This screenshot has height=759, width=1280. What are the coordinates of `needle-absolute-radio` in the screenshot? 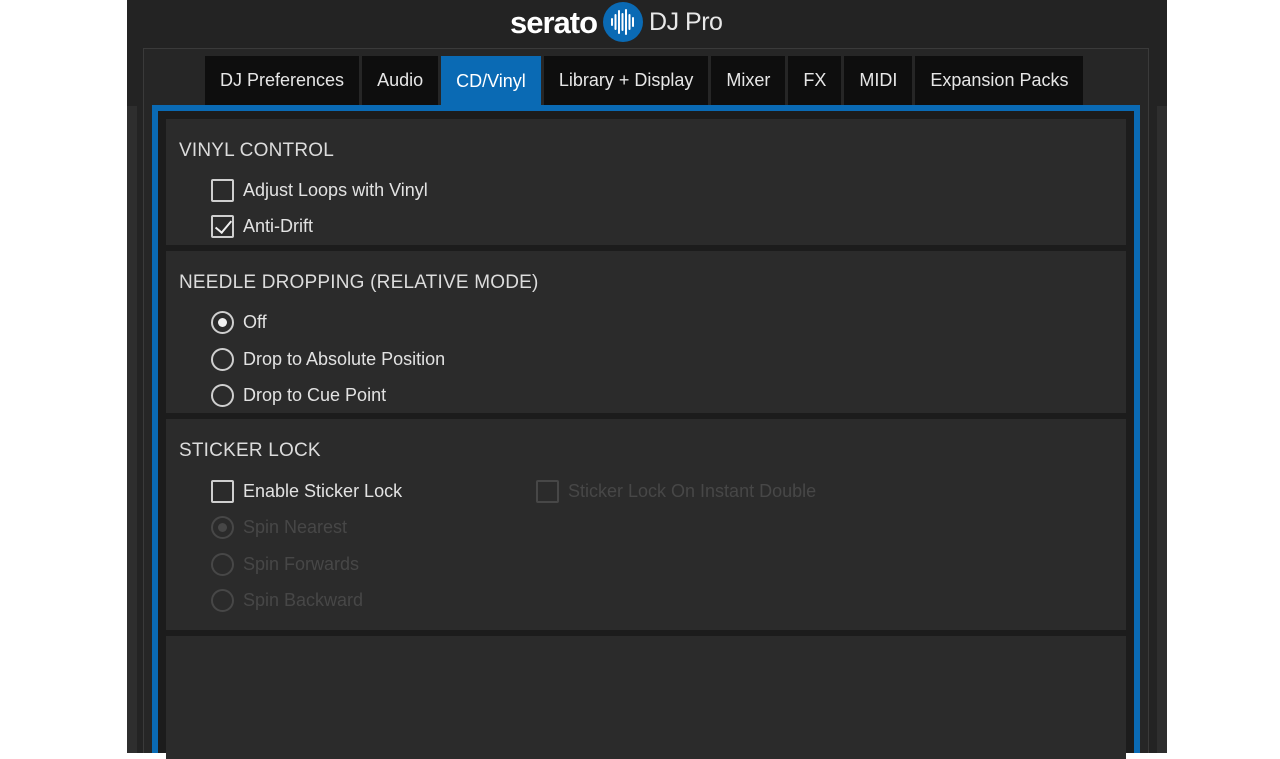 It's located at (222, 359).